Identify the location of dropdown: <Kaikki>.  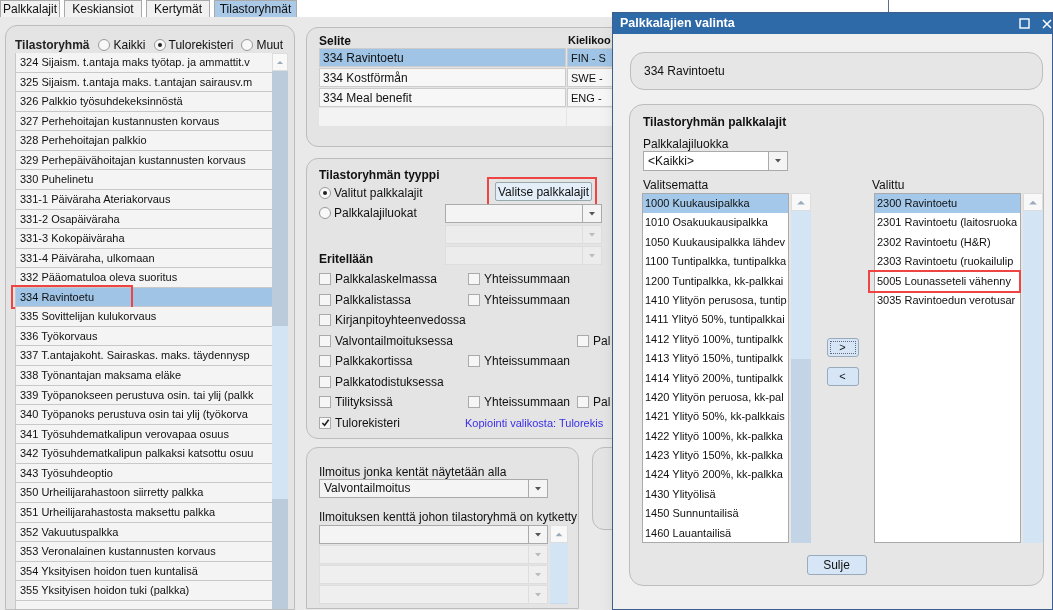
(715, 161).